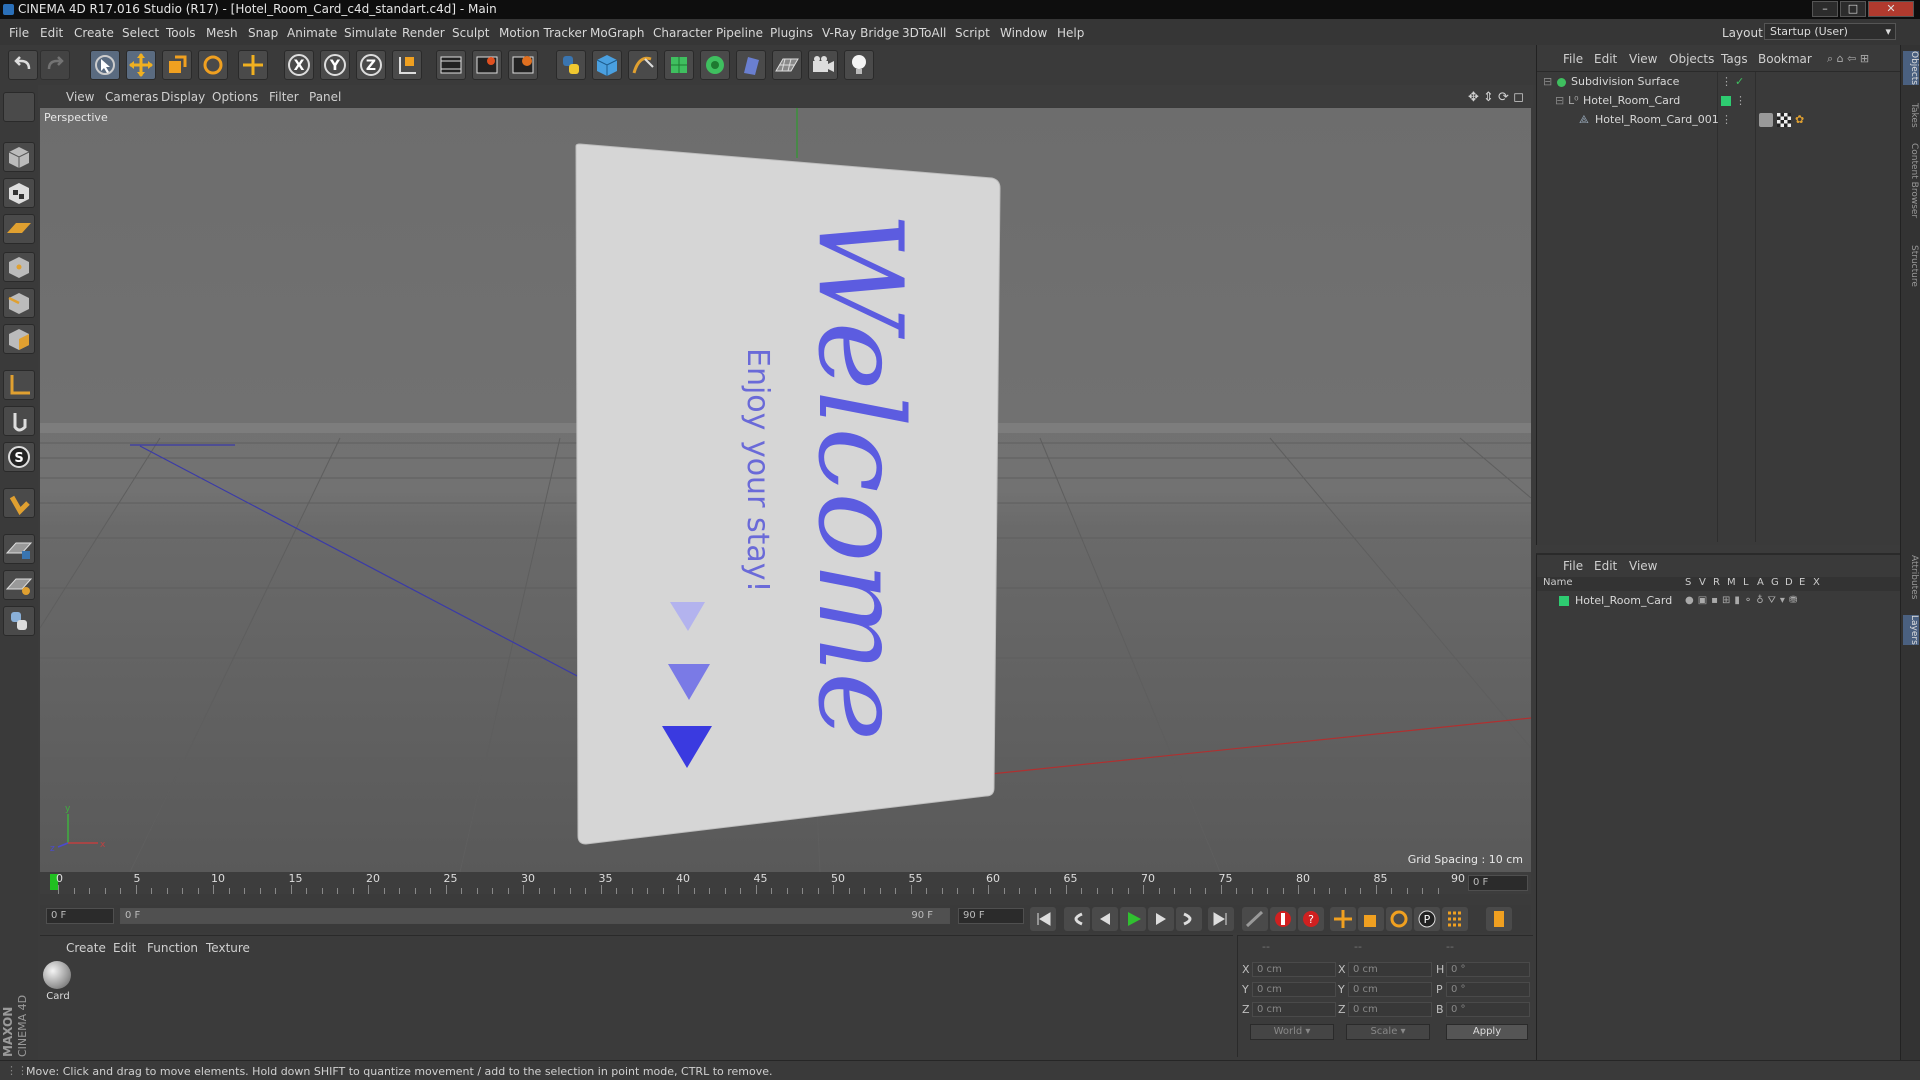 Image resolution: width=1920 pixels, height=1080 pixels. Describe the element at coordinates (1390, 989) in the screenshot. I see `coord-size-y-field: 0 cm` at that location.